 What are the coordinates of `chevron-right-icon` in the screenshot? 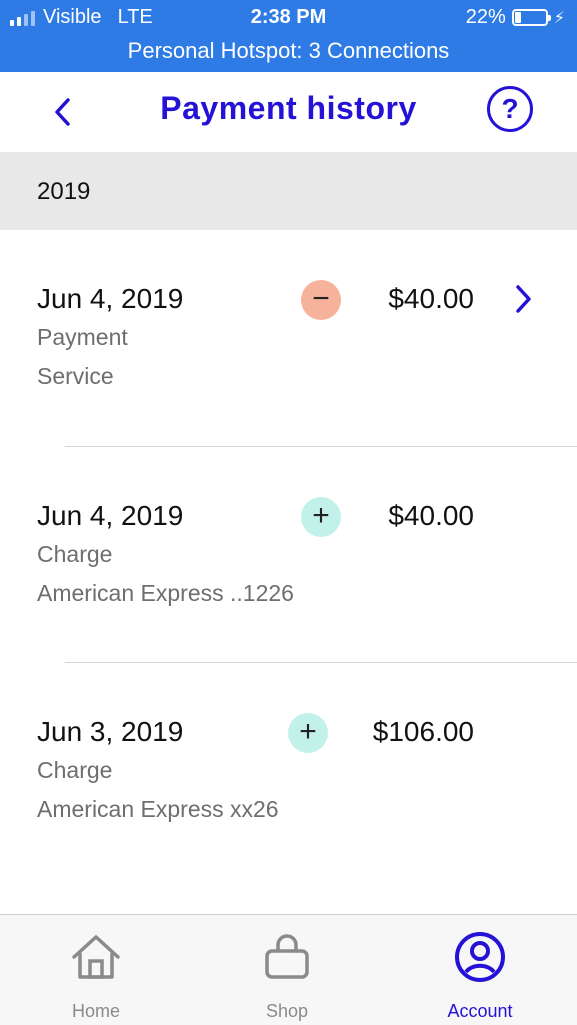 It's located at (524, 299).